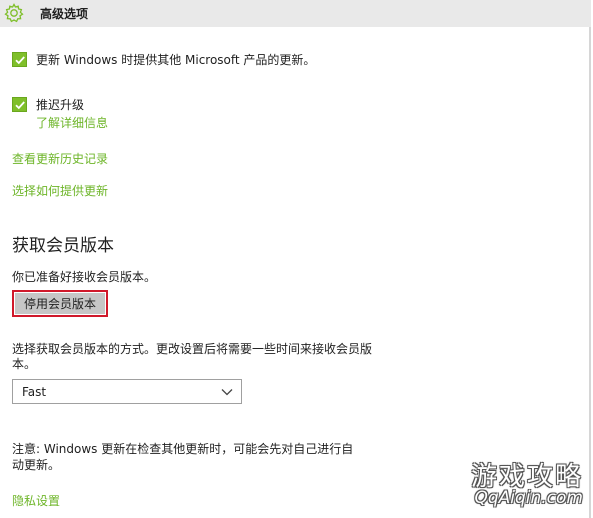  What do you see at coordinates (36, 500) in the screenshot?
I see `privacy-settings-link: 隐私设置` at bounding box center [36, 500].